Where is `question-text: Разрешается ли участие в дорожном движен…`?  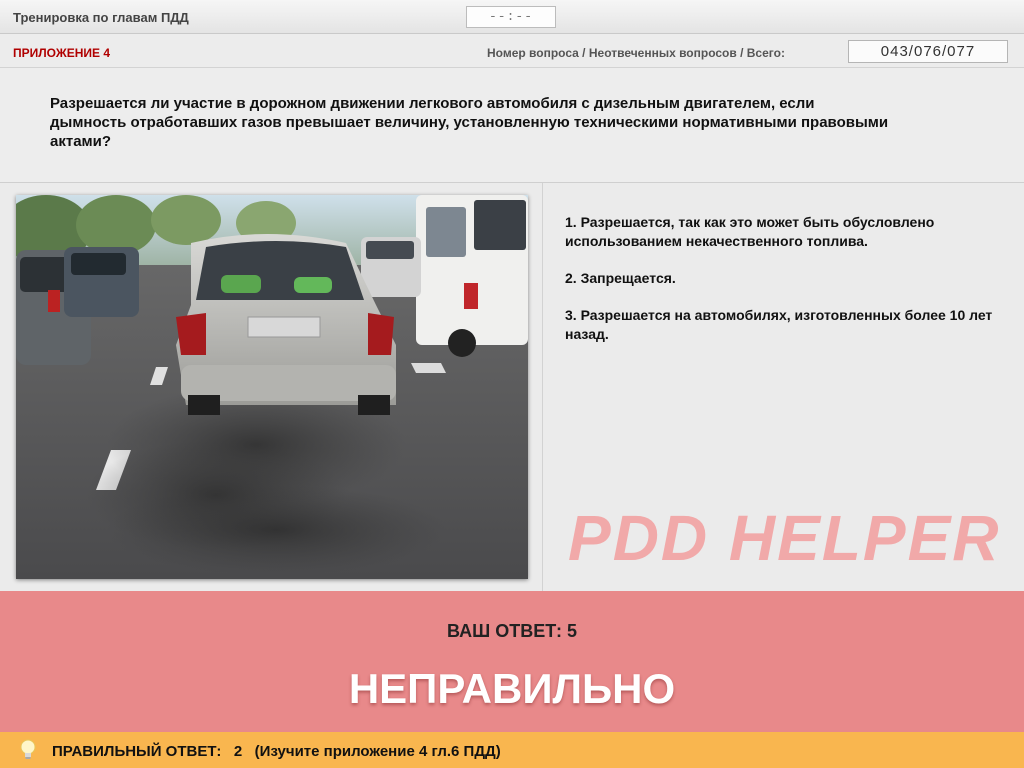
question-text: Разрешается ли участие в дорожном движен… is located at coordinates (469, 122).